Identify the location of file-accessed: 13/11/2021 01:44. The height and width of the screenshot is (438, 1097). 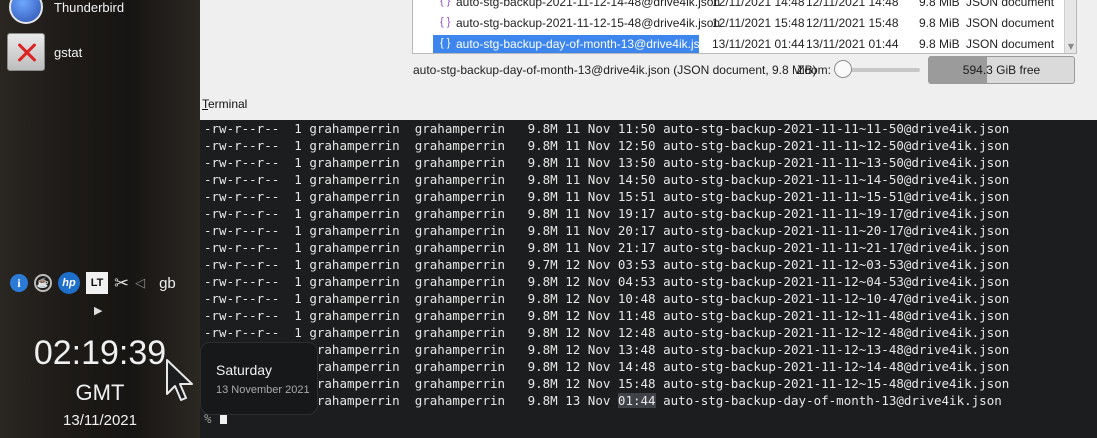
(852, 44).